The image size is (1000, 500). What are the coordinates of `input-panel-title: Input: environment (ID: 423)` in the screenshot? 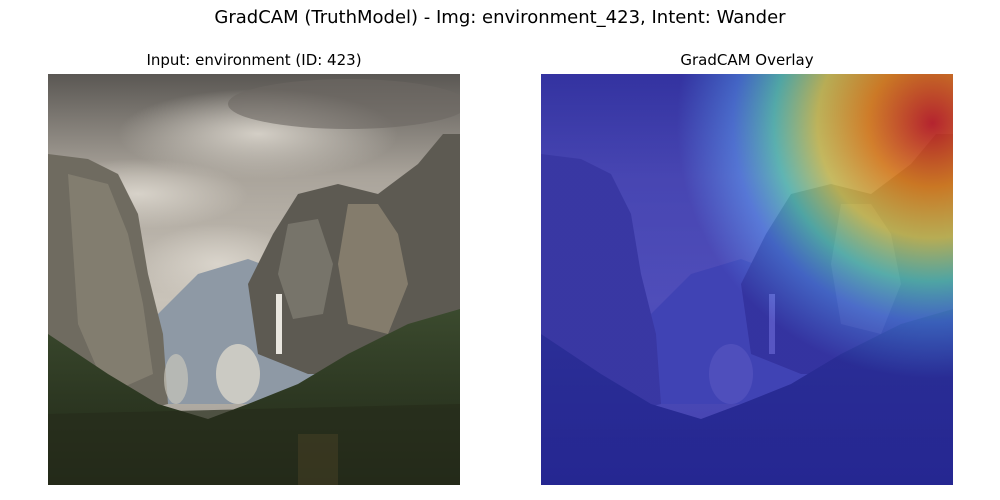 It's located at (254, 60).